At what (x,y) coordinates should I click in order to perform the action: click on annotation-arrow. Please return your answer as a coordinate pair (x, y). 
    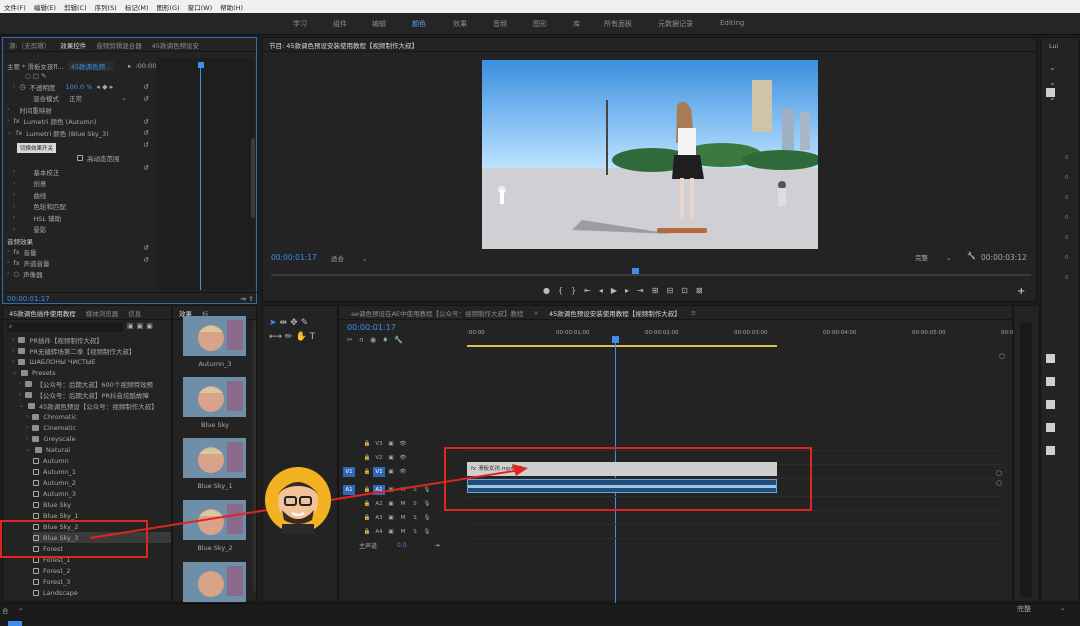
    Looking at the image, I should click on (308, 501).